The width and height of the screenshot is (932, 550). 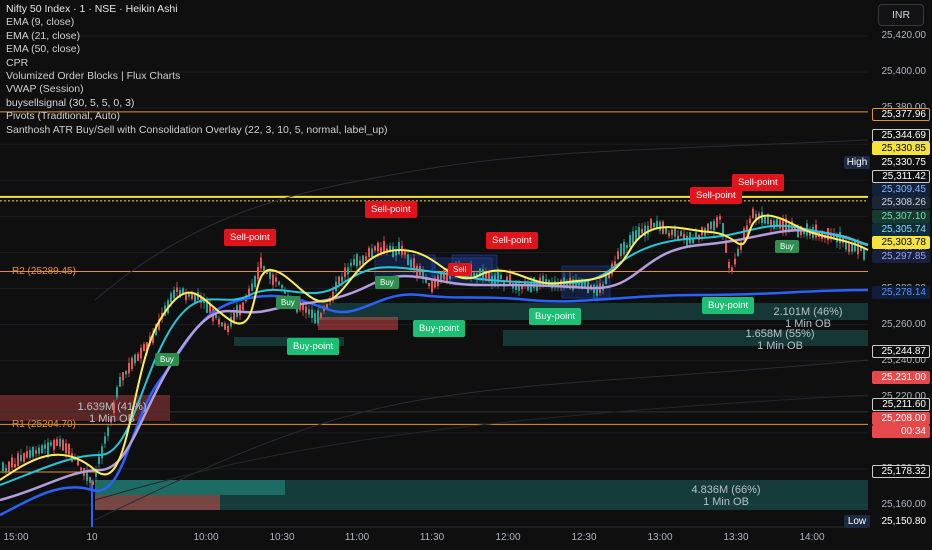 What do you see at coordinates (197, 49) in the screenshot?
I see `indicator-ema50: EMA (50, close)` at bounding box center [197, 49].